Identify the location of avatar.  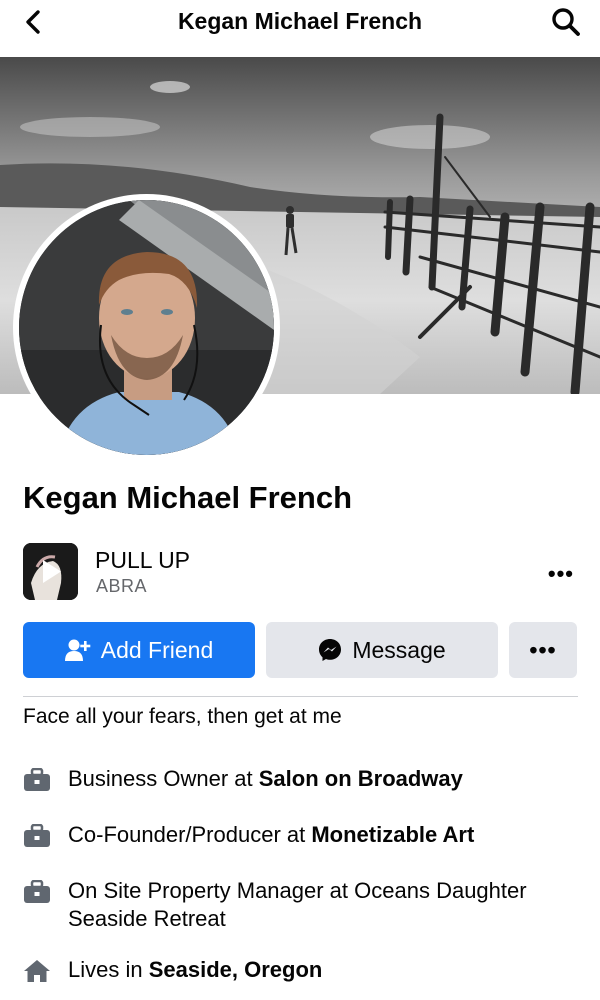
(146, 327).